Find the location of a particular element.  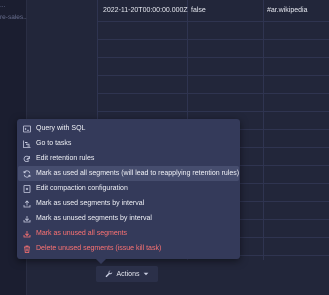

menu-item-label: Mark as unused segments by interval is located at coordinates (94, 218).